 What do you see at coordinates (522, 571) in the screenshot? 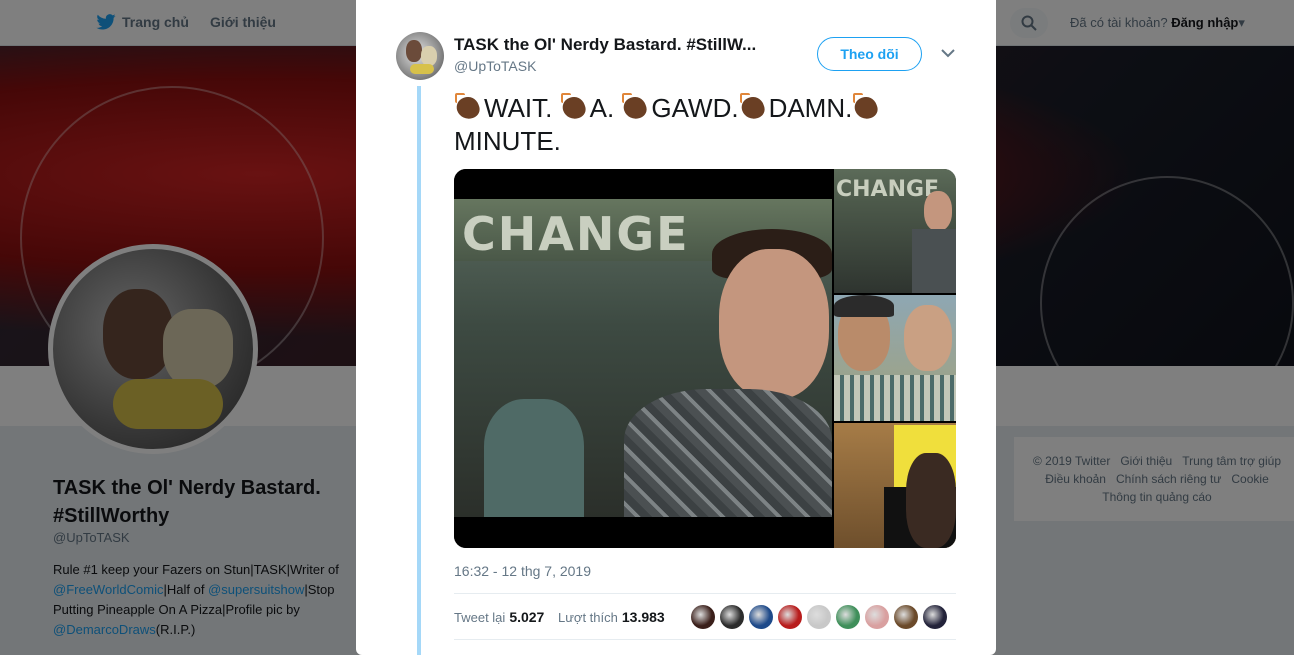
I see `tweet-timestamp: 16:32 - 12 thg 7, 2019` at bounding box center [522, 571].